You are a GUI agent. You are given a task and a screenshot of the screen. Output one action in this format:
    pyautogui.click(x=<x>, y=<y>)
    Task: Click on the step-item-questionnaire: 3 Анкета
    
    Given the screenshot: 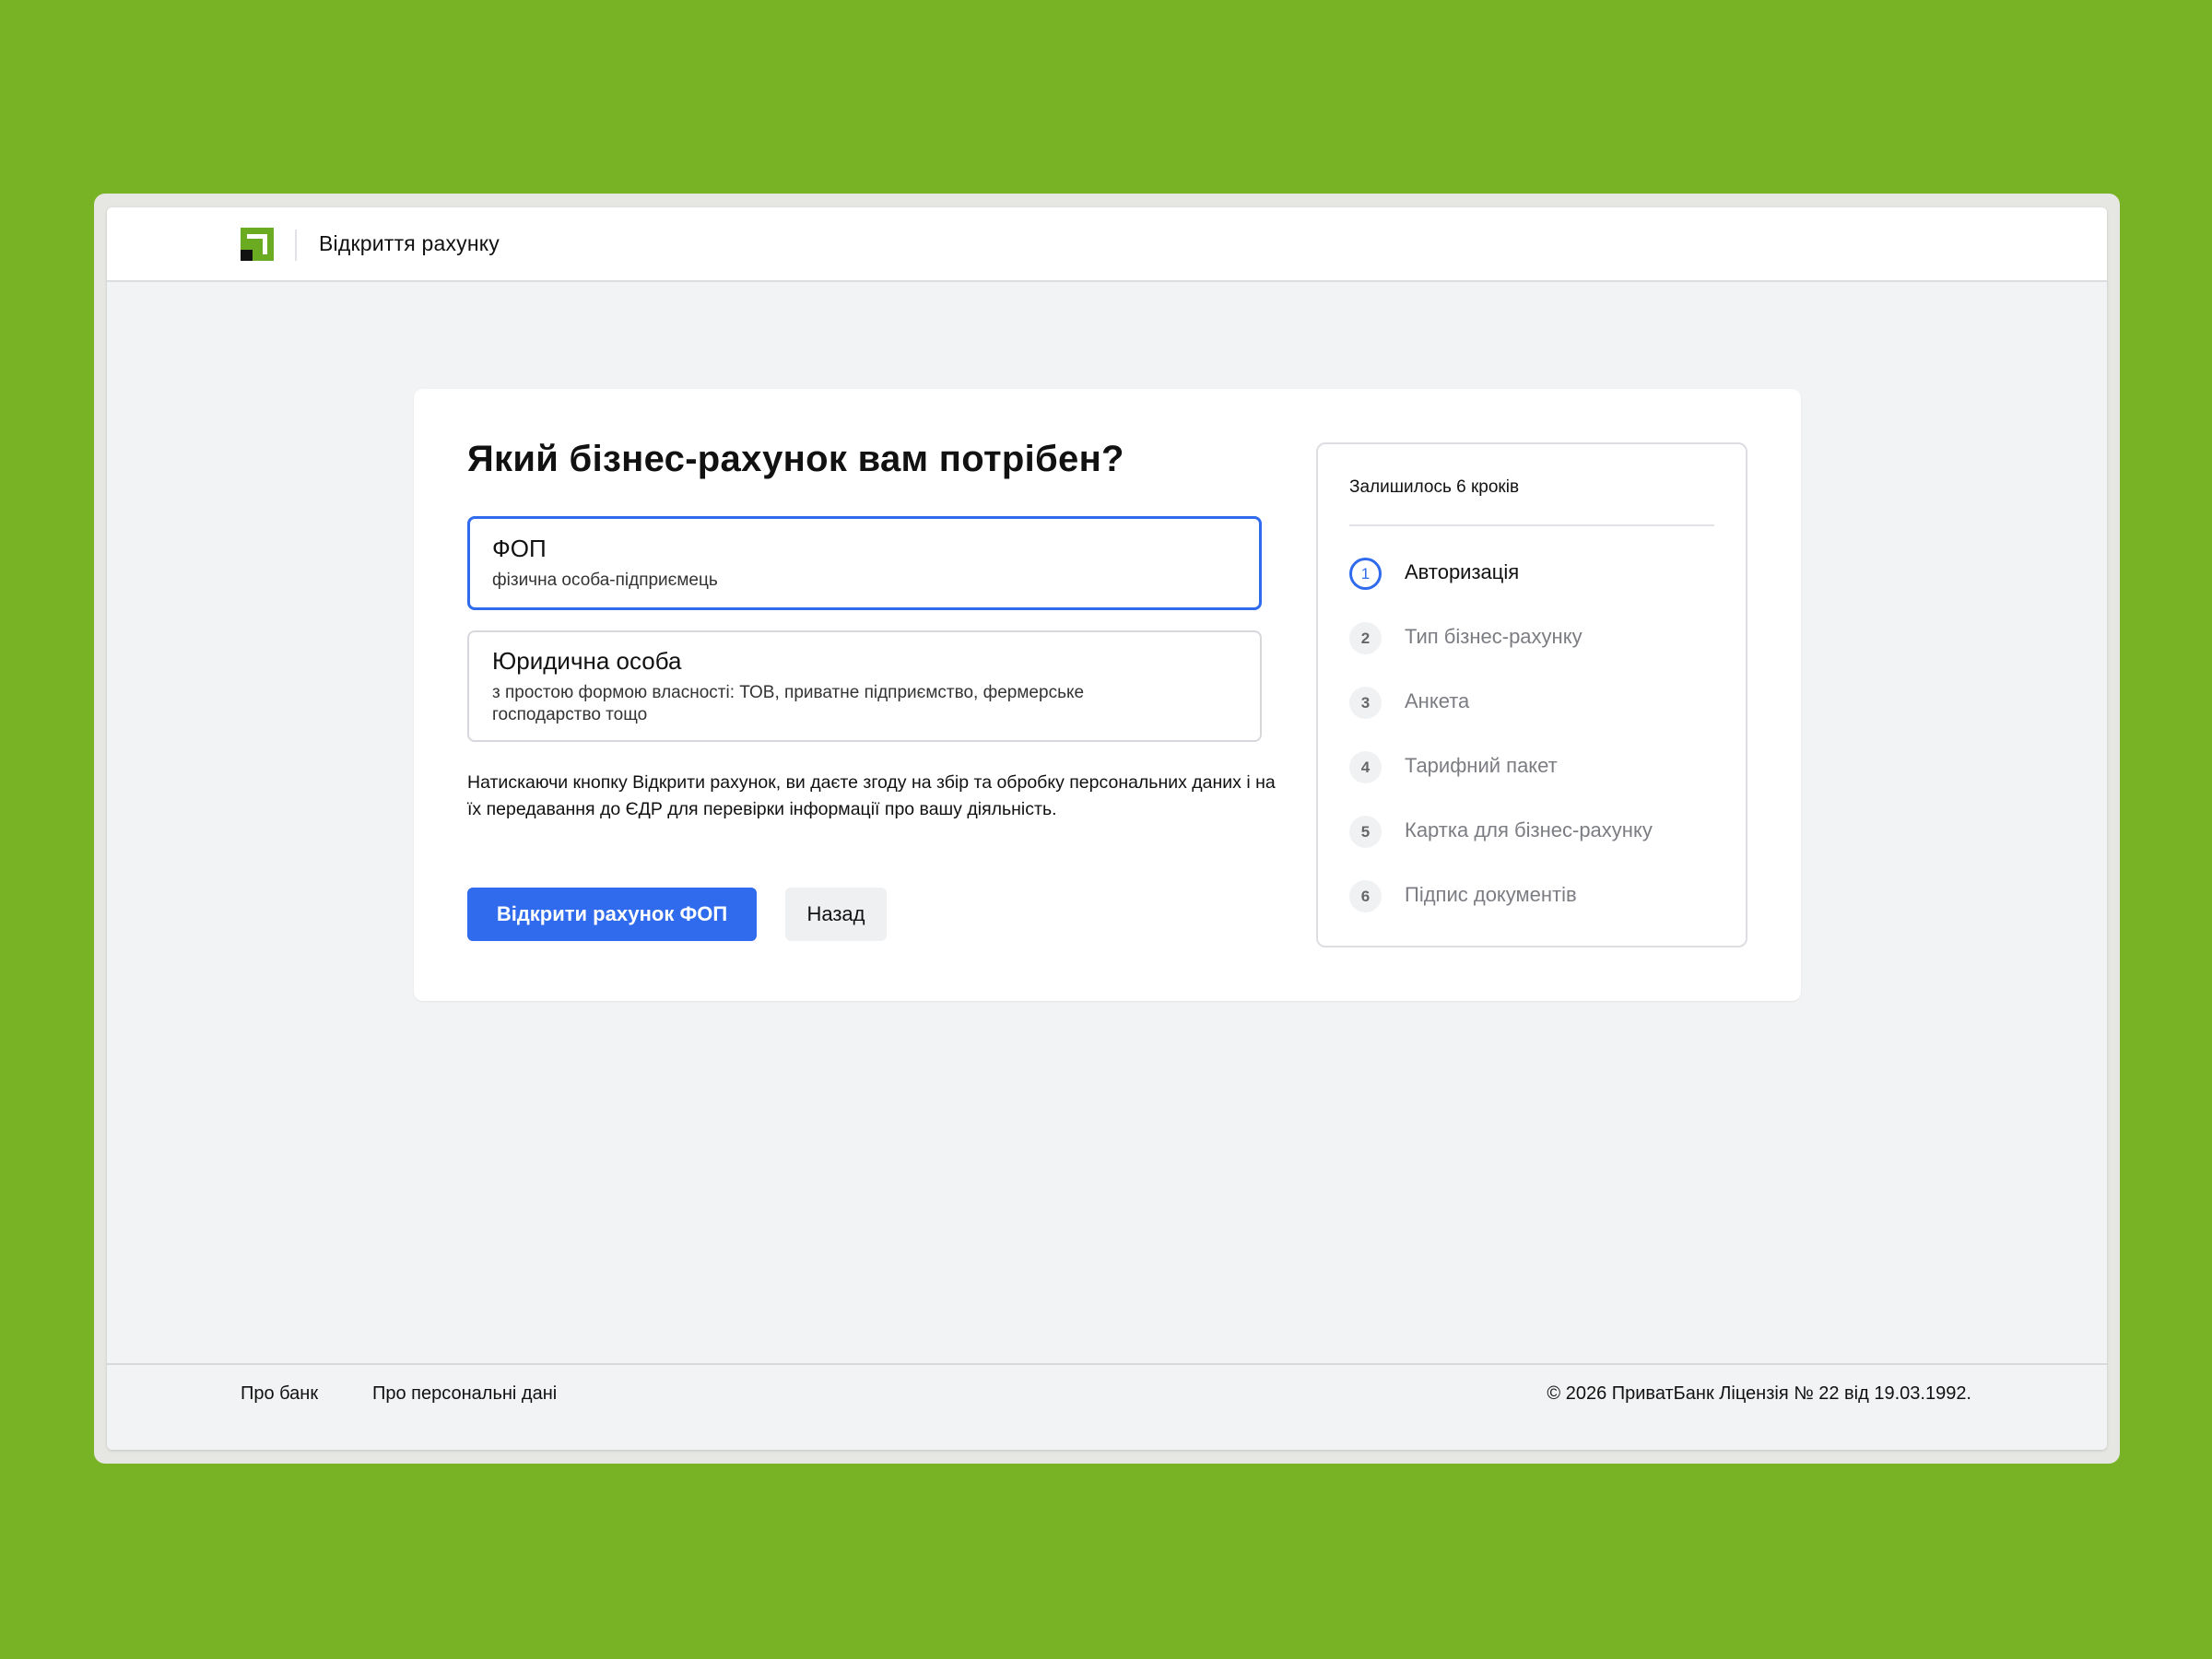 What is the action you would take?
    pyautogui.click(x=1533, y=703)
    